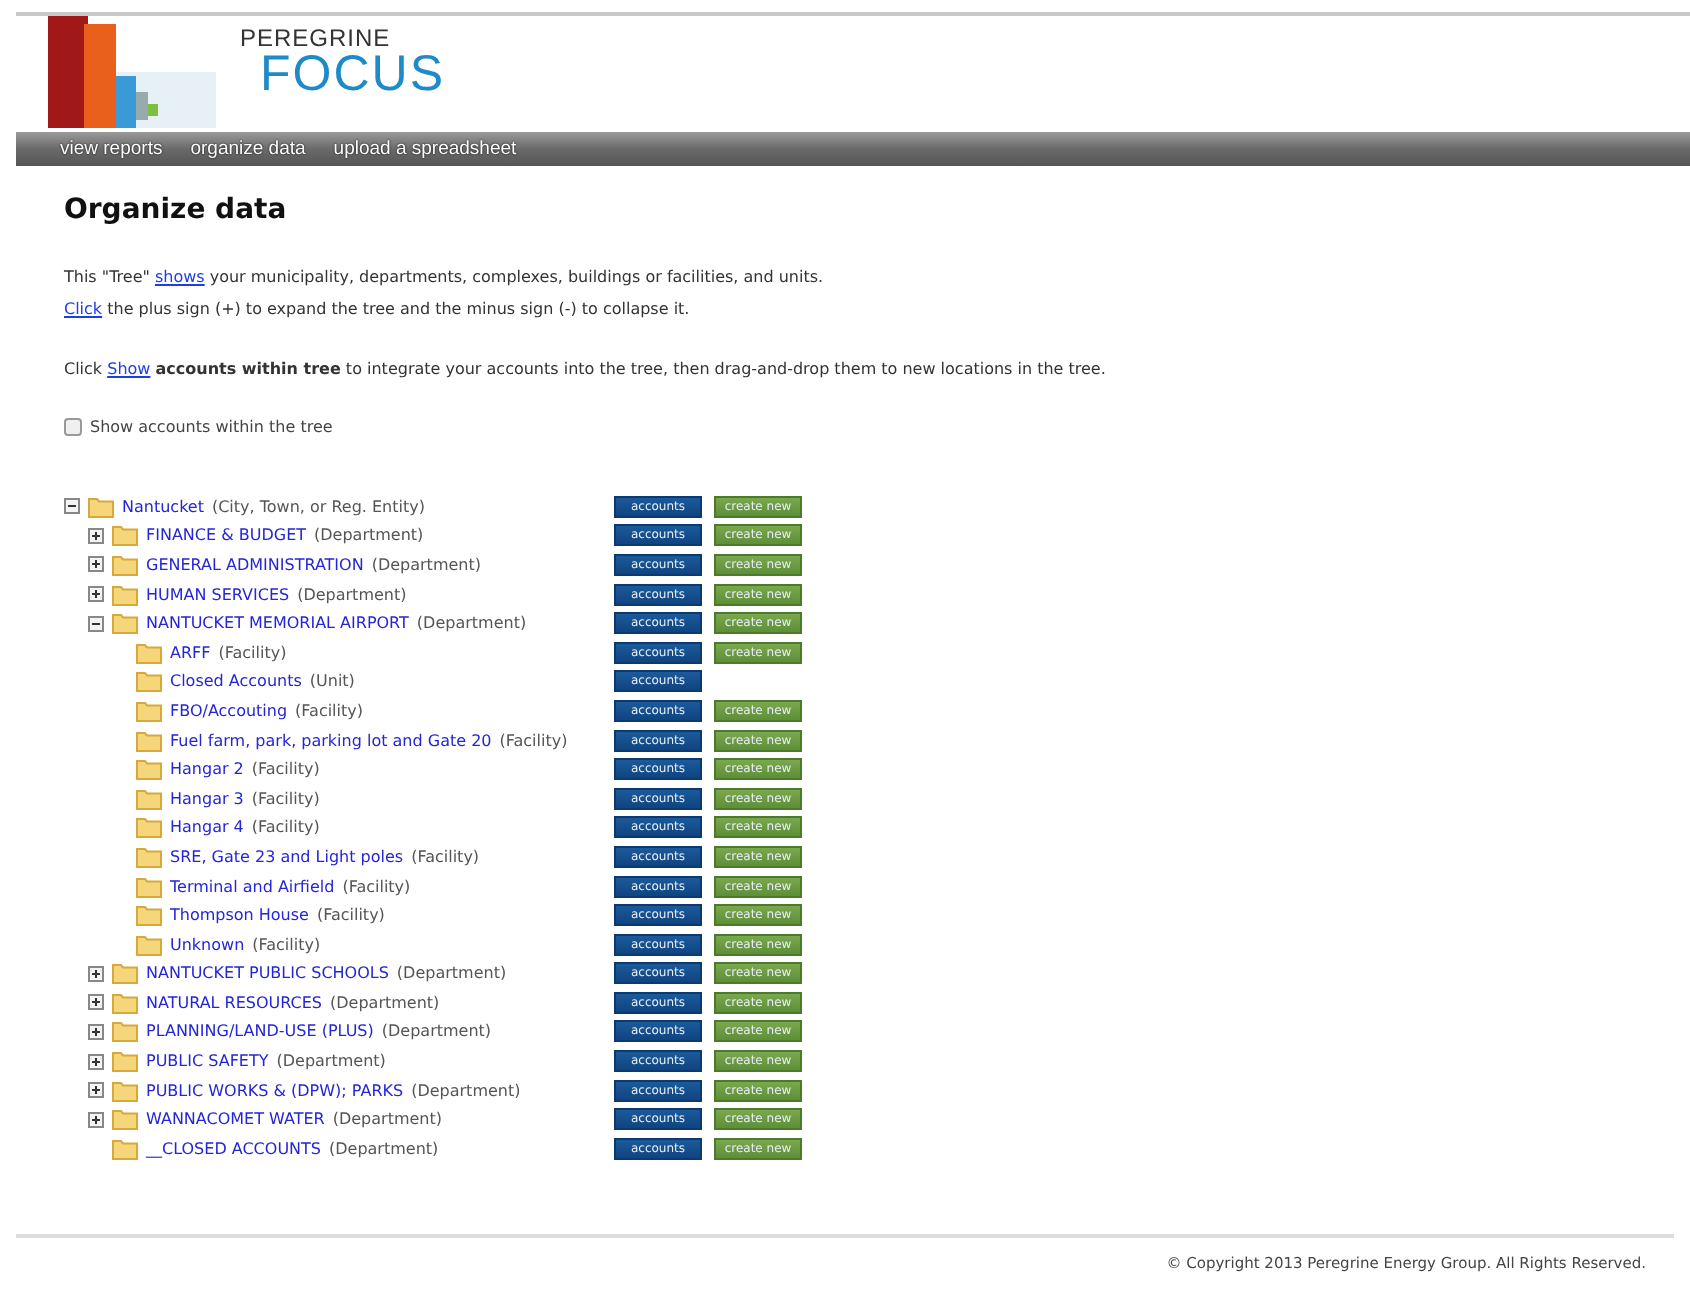  What do you see at coordinates (236, 681) in the screenshot?
I see `tree-node-link: Closed Accounts` at bounding box center [236, 681].